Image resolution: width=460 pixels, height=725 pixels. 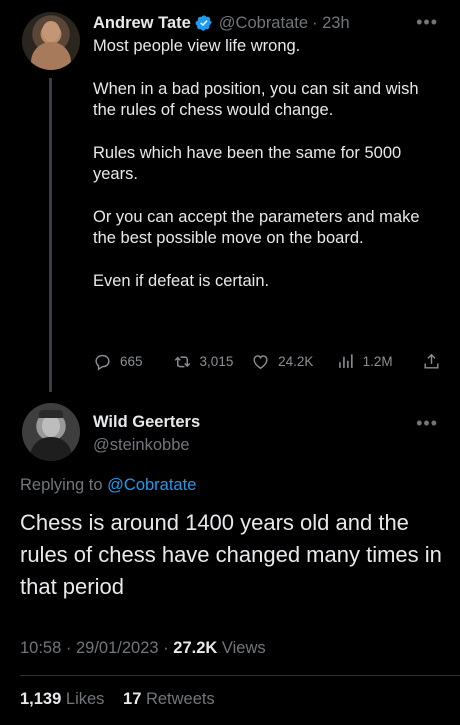 I want to click on like-button: 24.2K, so click(x=293, y=361).